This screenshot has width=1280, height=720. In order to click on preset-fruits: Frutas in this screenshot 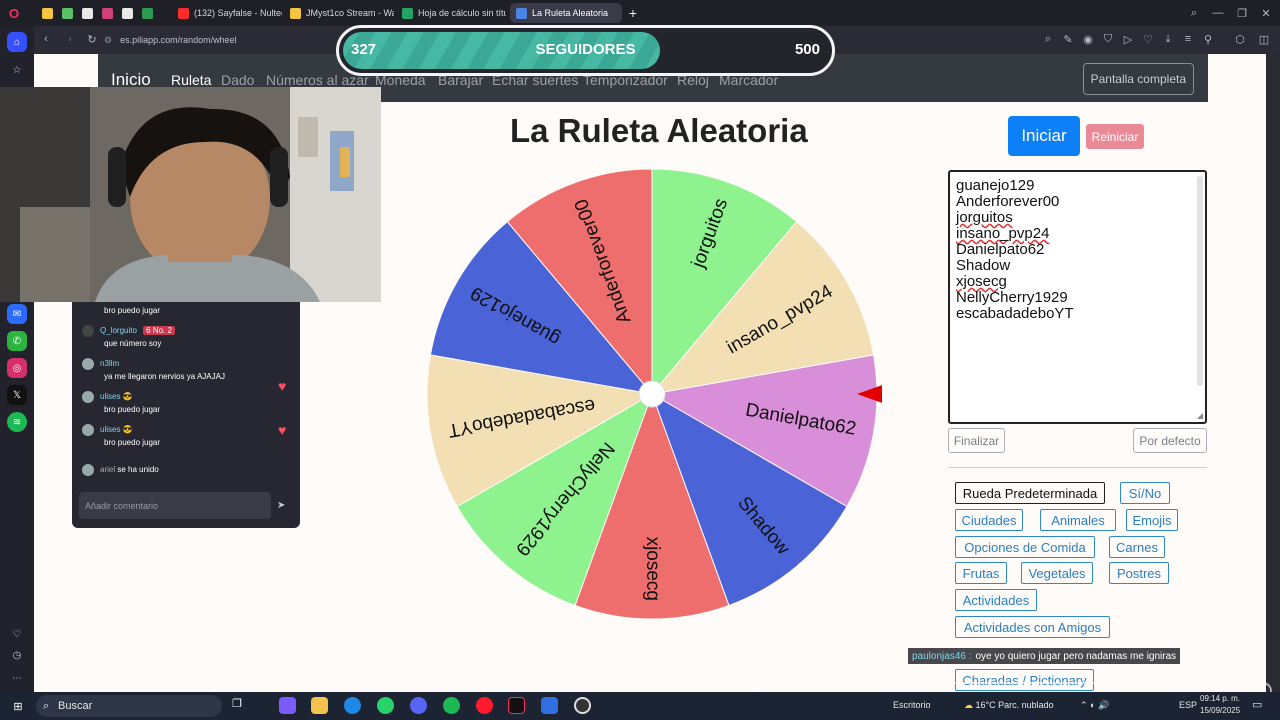, I will do `click(981, 573)`.